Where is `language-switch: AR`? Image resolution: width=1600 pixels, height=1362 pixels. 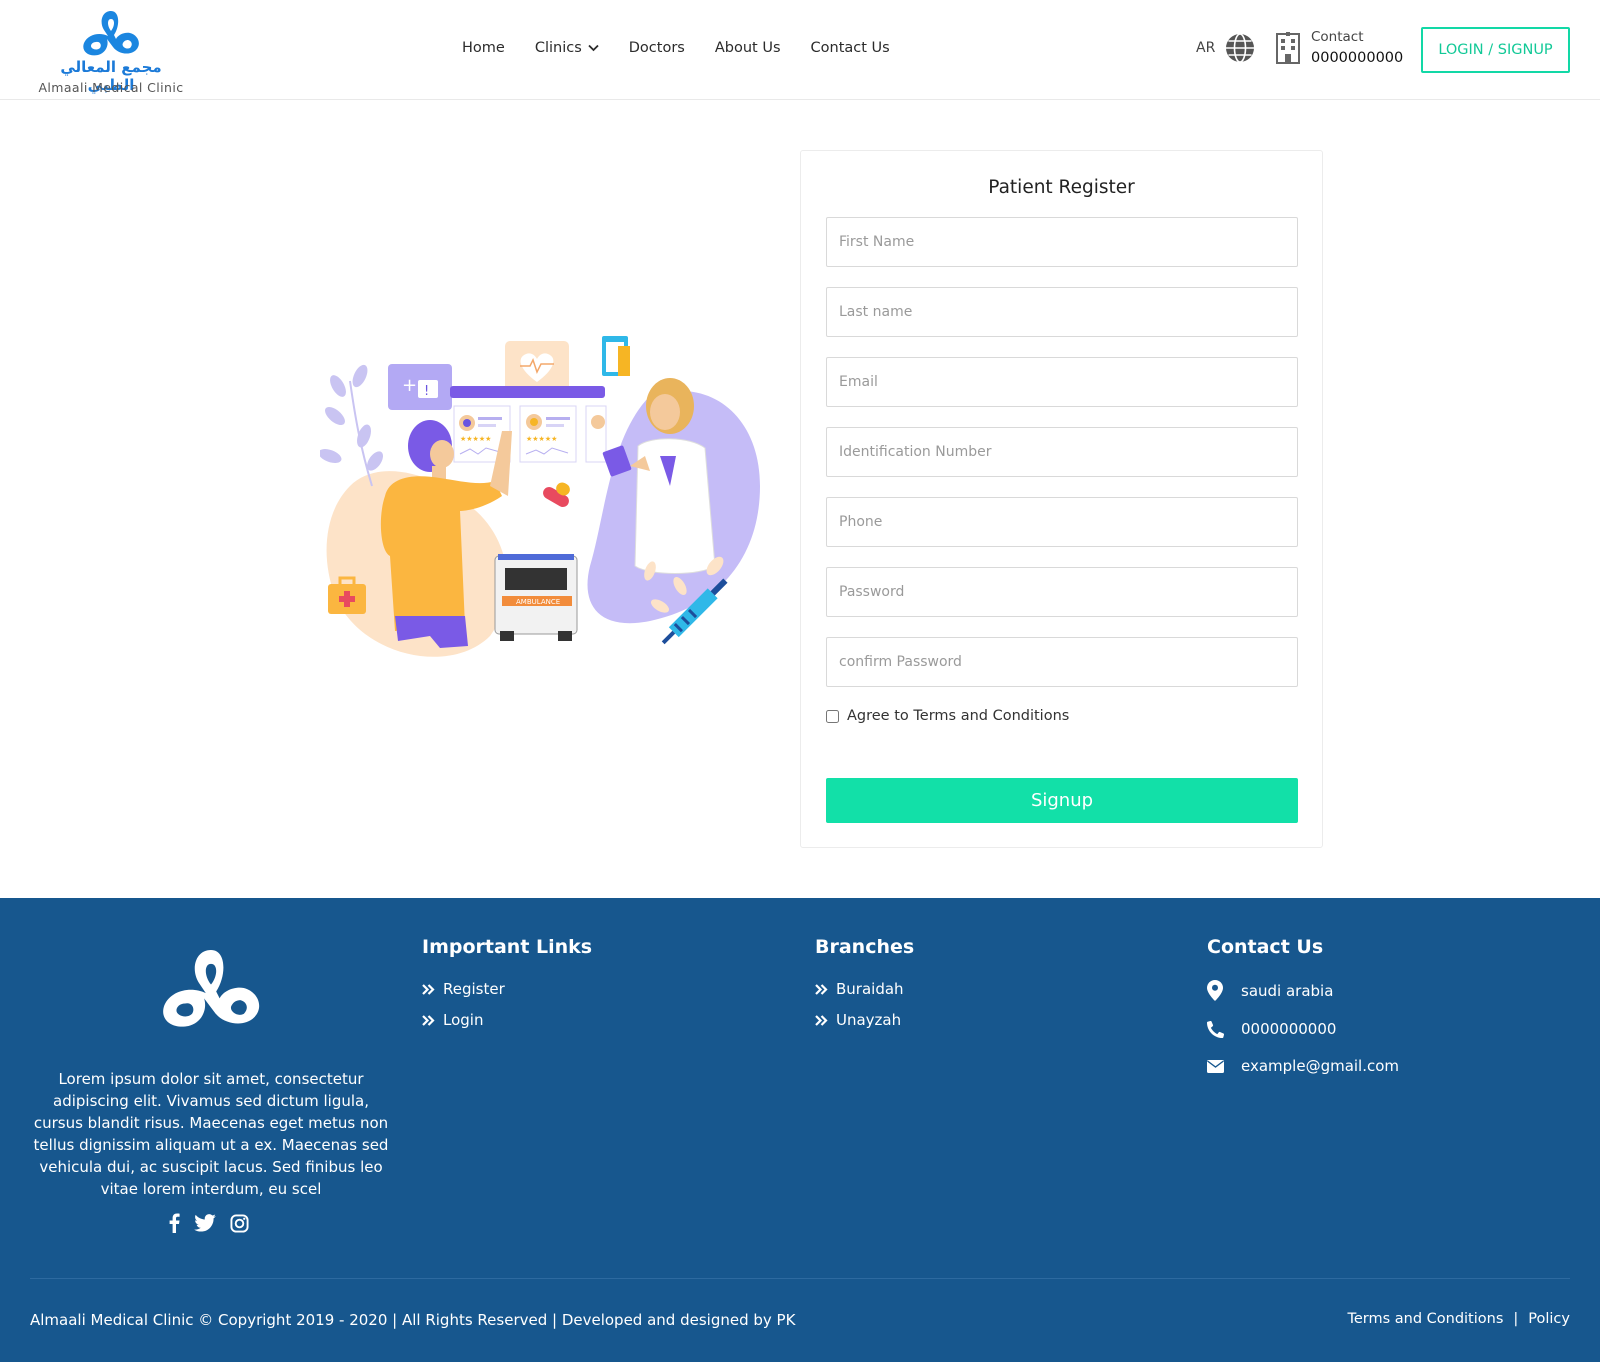 language-switch: AR is located at coordinates (1205, 48).